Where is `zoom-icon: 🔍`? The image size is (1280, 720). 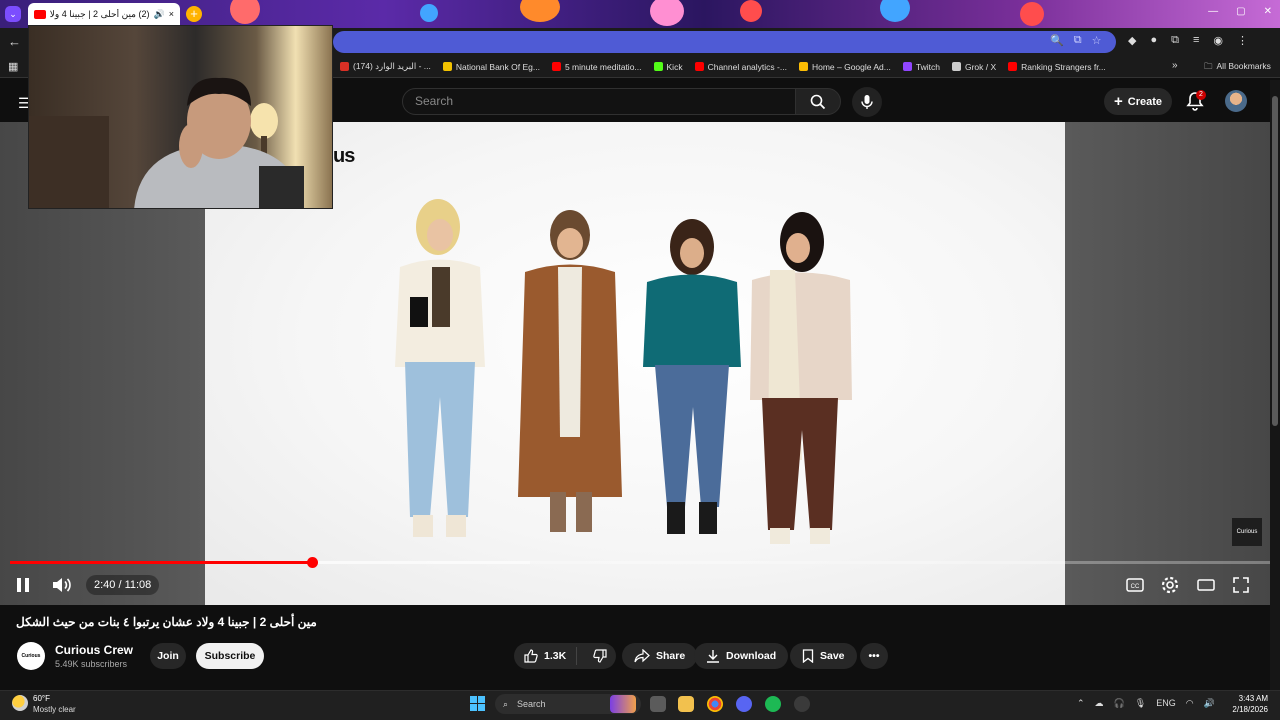 zoom-icon: 🔍 is located at coordinates (1057, 40).